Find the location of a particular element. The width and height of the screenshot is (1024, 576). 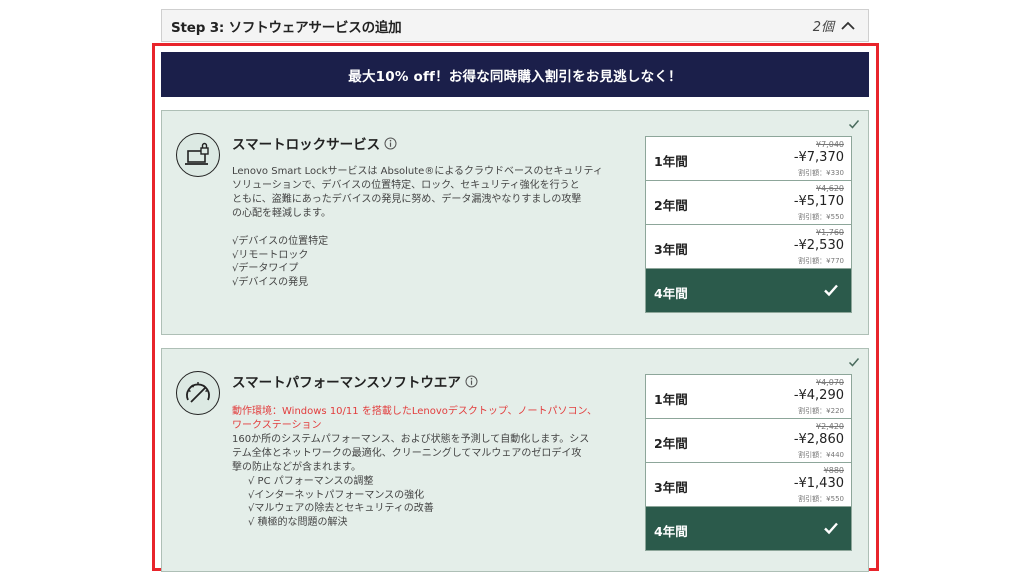

chevron-up-icon is located at coordinates (848, 26).